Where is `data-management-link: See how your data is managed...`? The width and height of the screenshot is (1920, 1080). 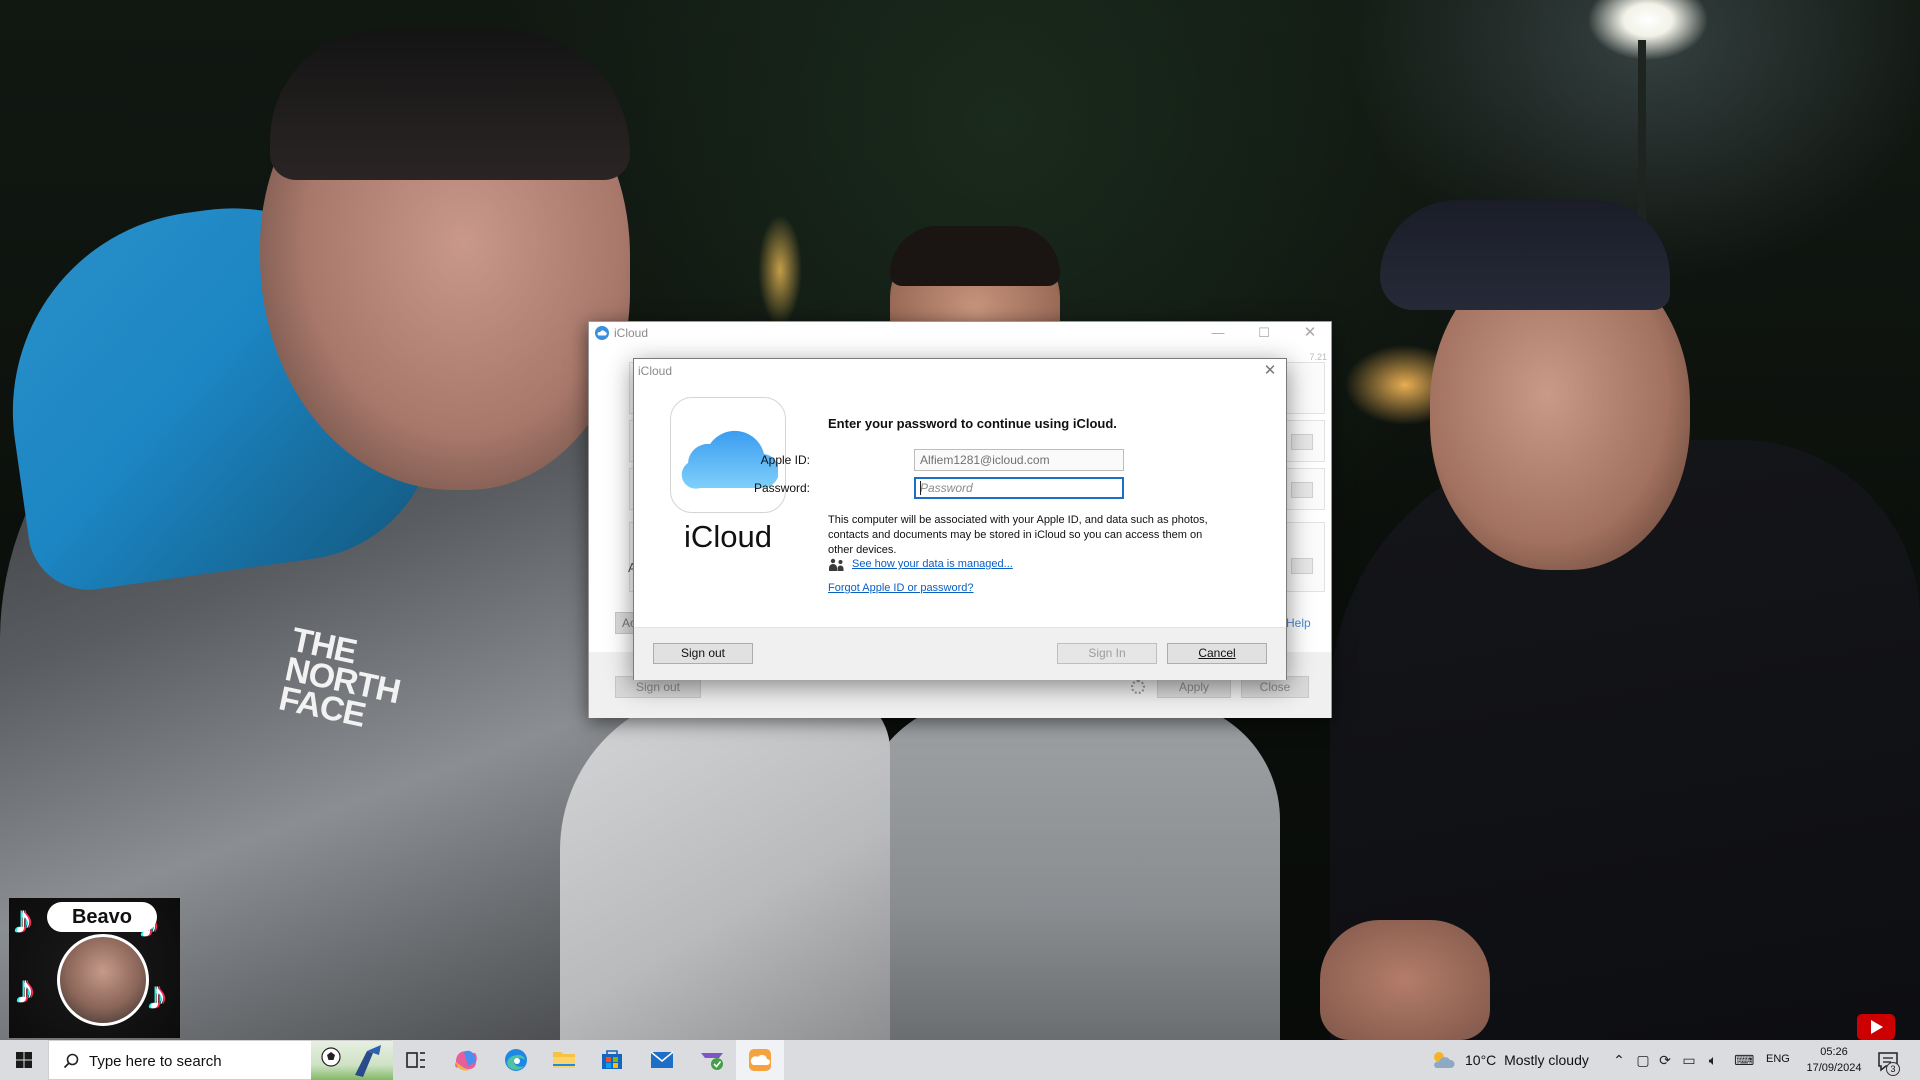
data-management-link: See how your data is managed... is located at coordinates (932, 564).